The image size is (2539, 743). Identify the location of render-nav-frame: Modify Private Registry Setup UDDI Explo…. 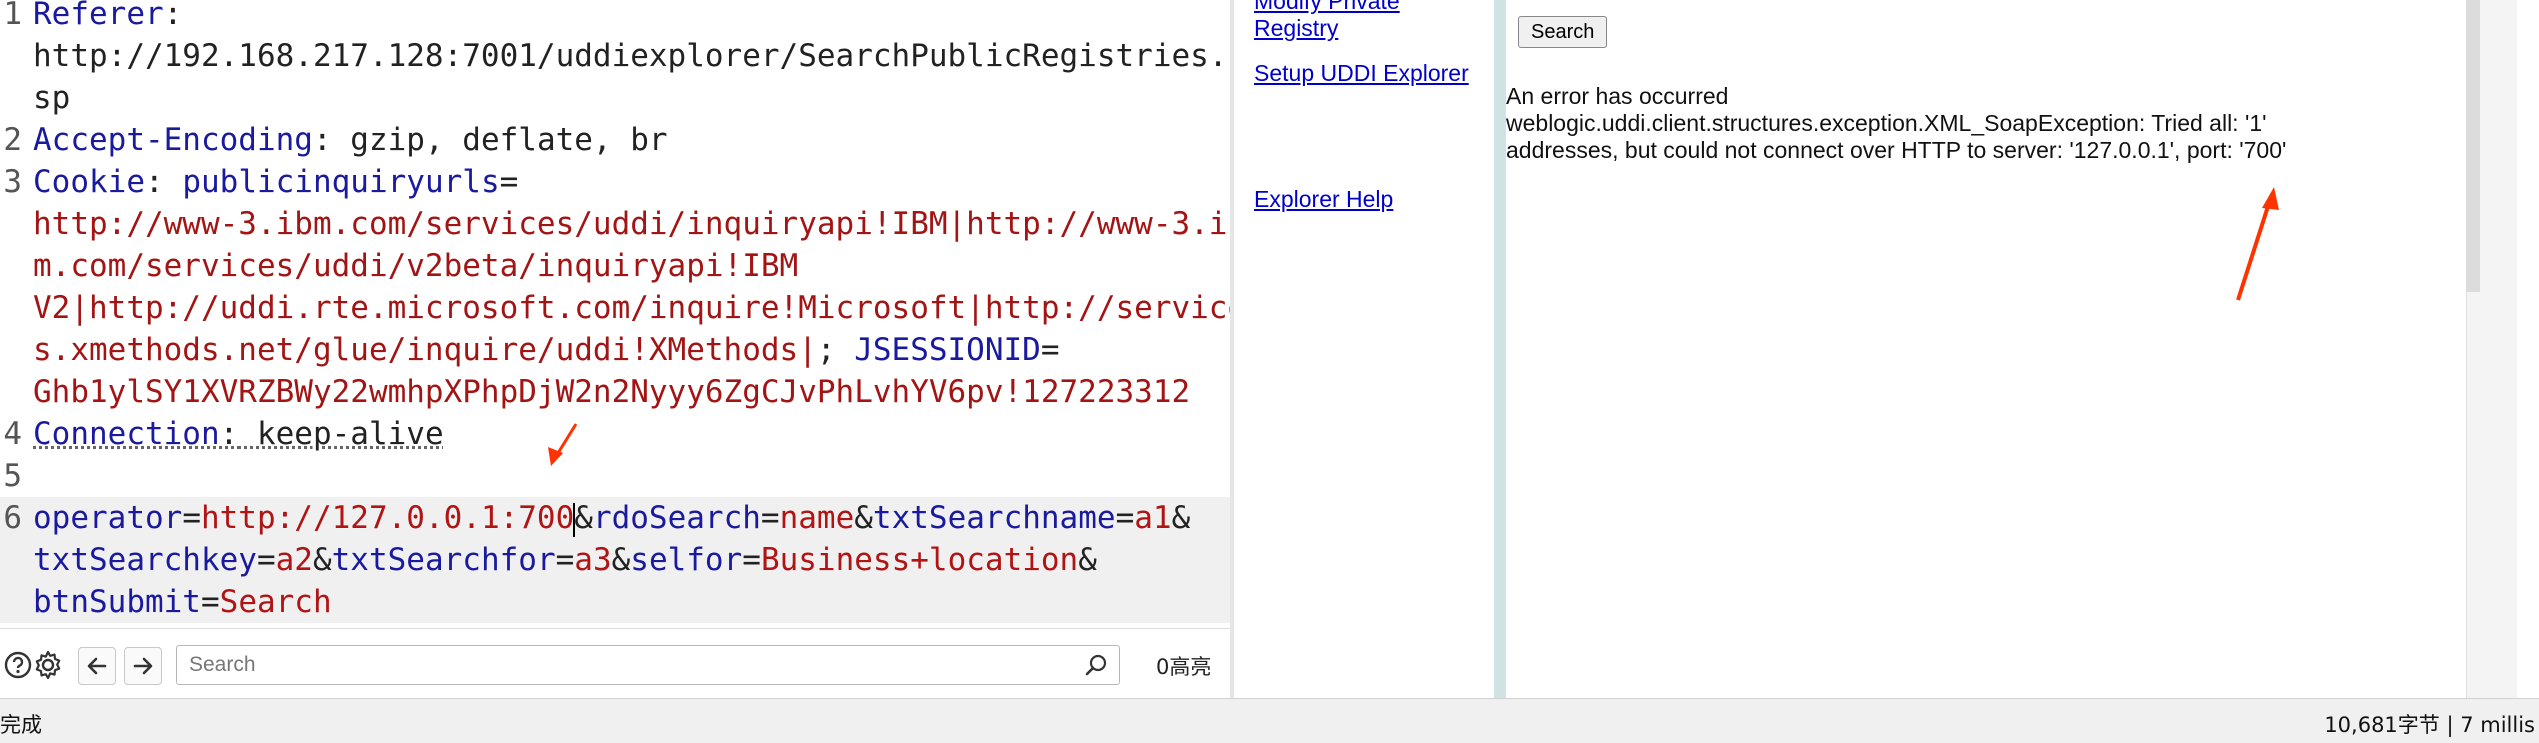
(1364, 349).